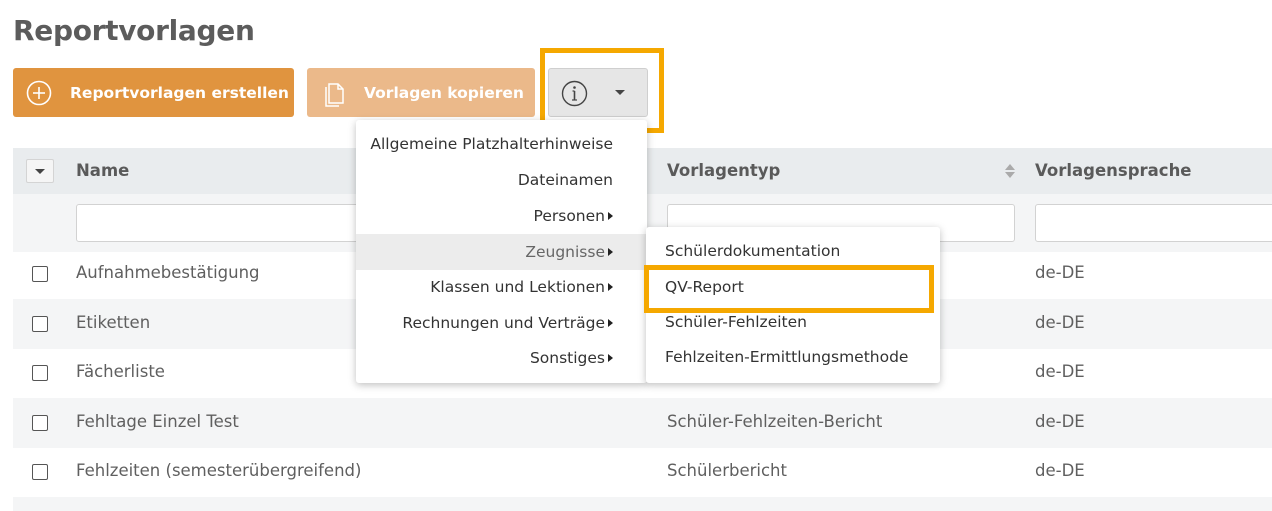  What do you see at coordinates (775, 421) in the screenshot?
I see `cell-type: Schüler-Fehlzeiten-Bericht` at bounding box center [775, 421].